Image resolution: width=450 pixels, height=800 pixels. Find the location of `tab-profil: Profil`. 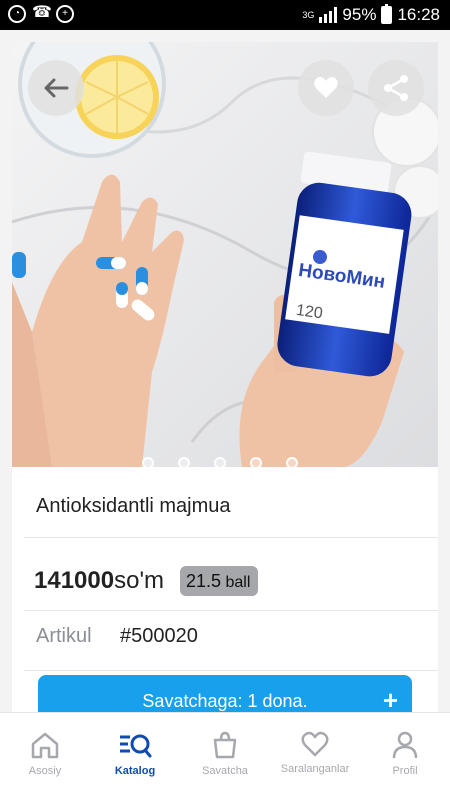

tab-profil: Profil is located at coordinates (405, 756).